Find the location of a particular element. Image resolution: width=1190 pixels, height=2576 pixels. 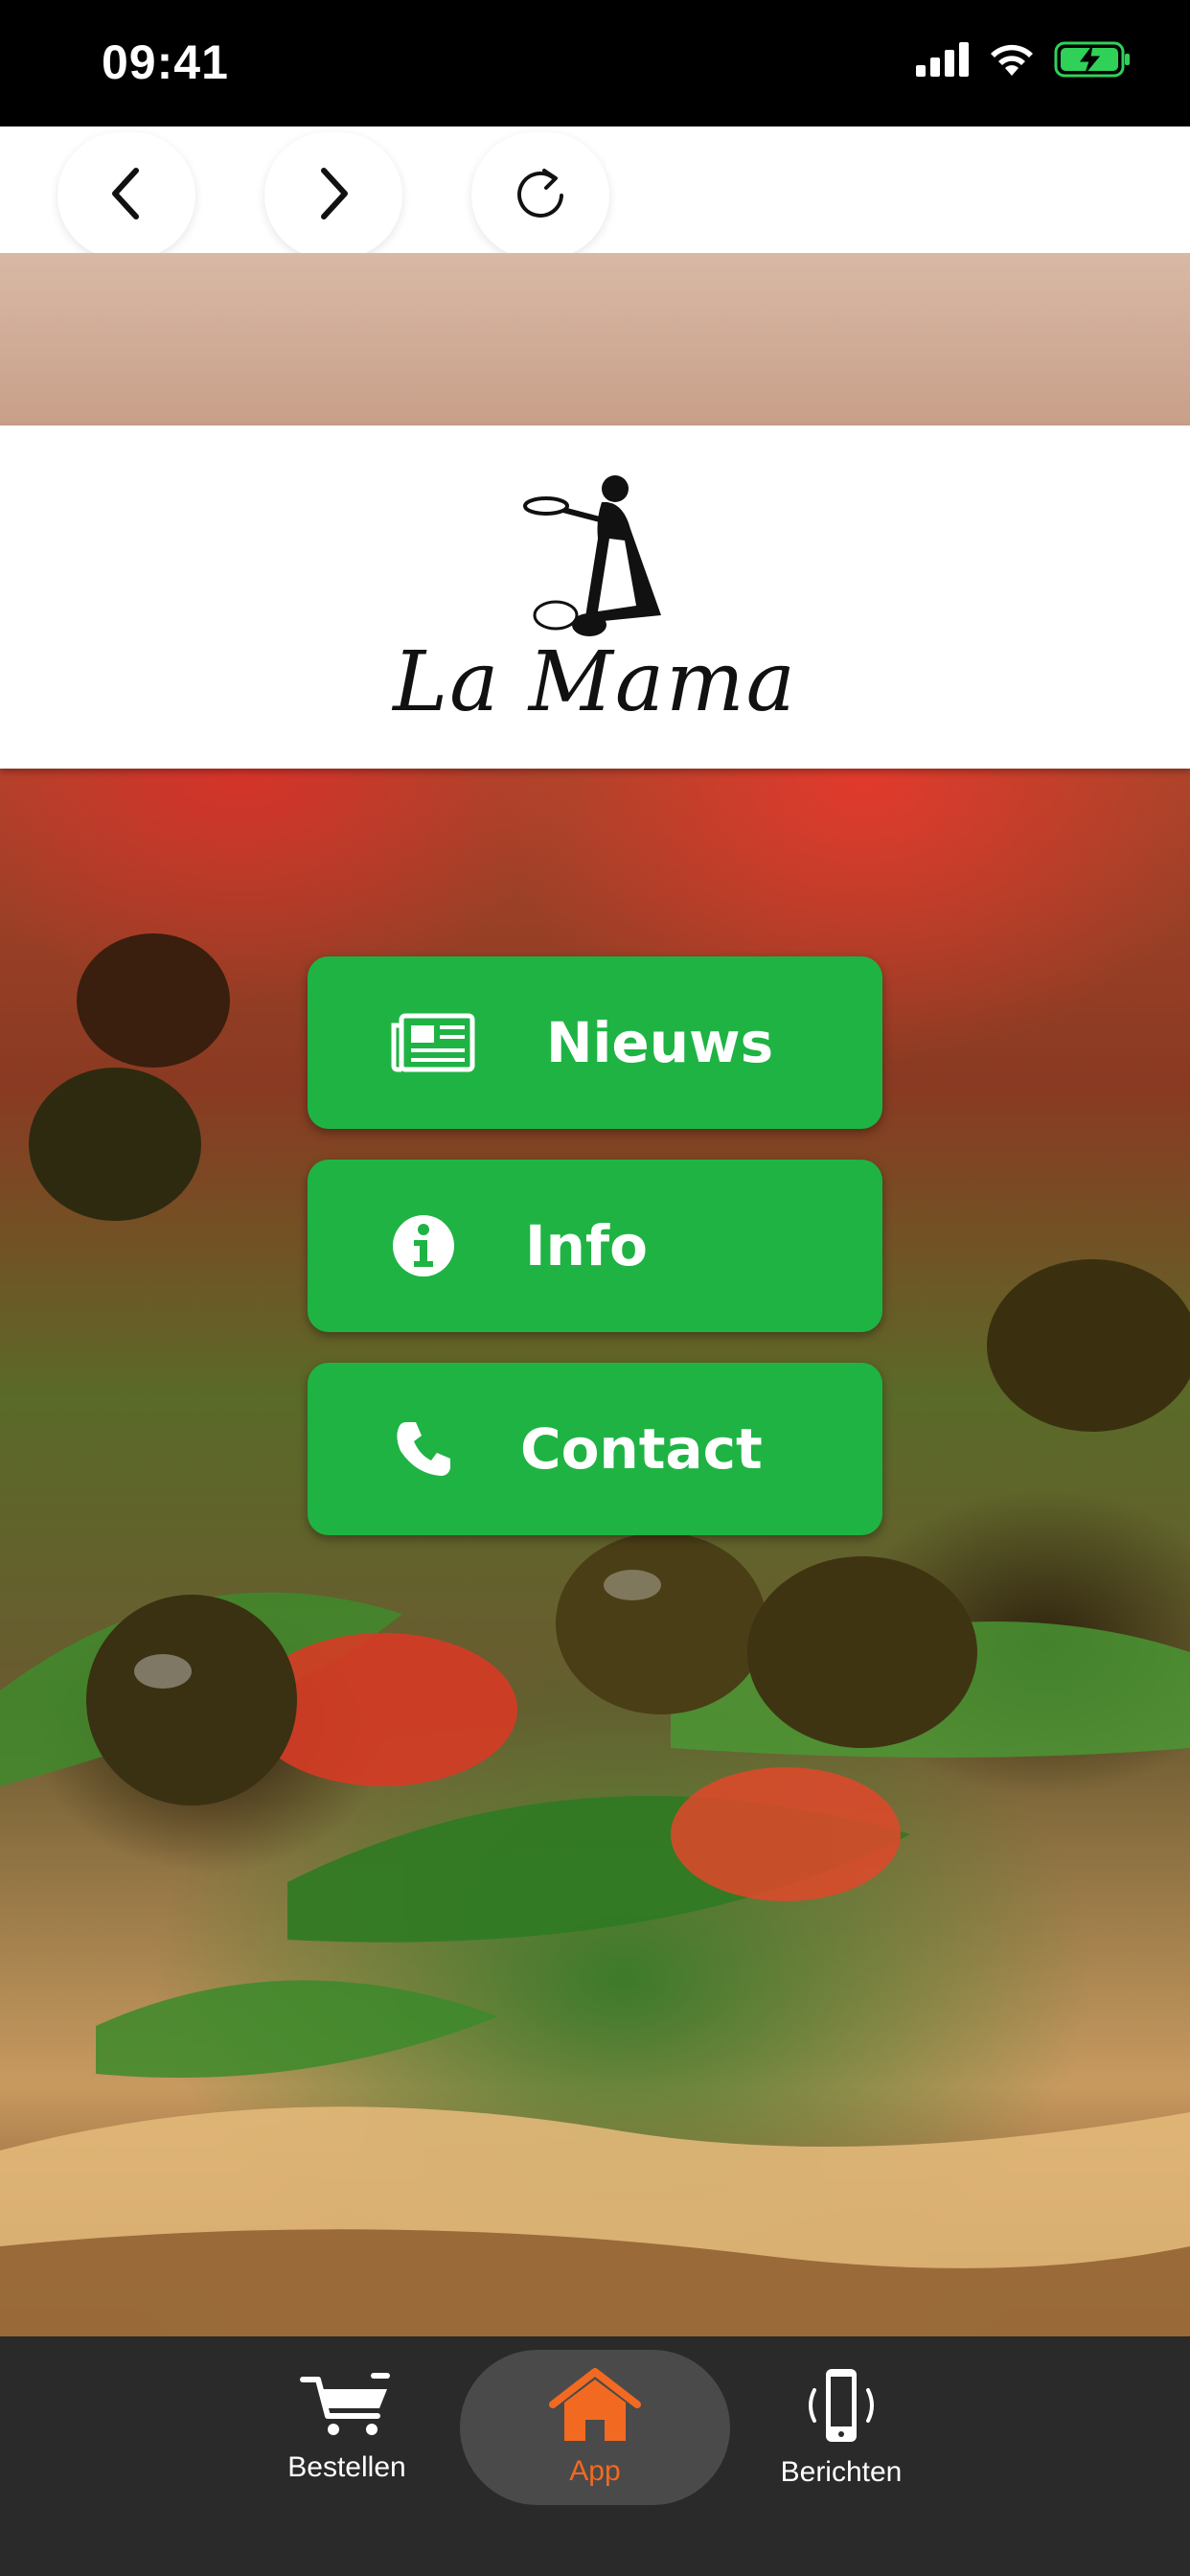

chef-woman-logo-icon is located at coordinates (594, 560).